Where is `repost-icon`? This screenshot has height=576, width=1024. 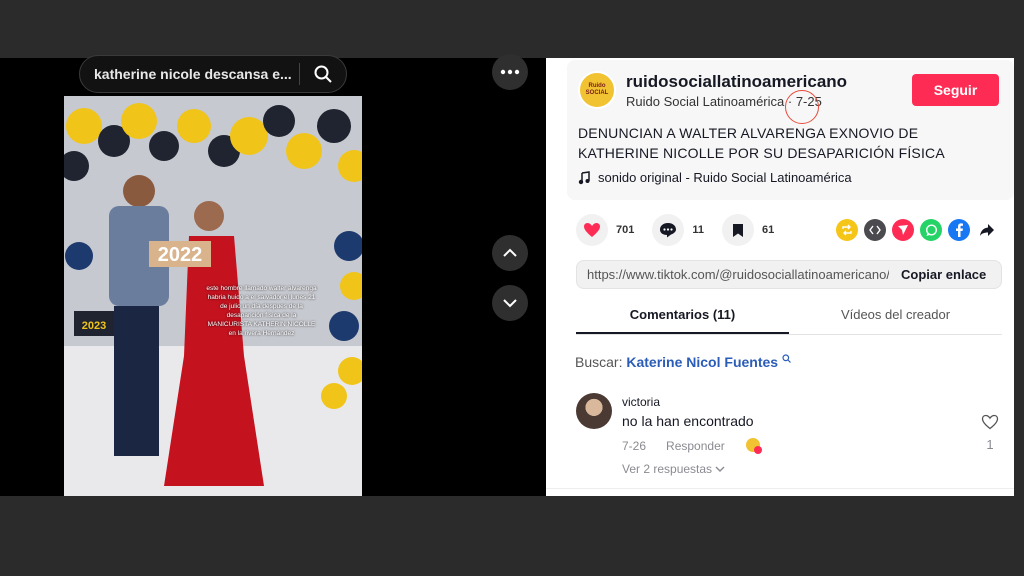
repost-icon is located at coordinates (847, 230).